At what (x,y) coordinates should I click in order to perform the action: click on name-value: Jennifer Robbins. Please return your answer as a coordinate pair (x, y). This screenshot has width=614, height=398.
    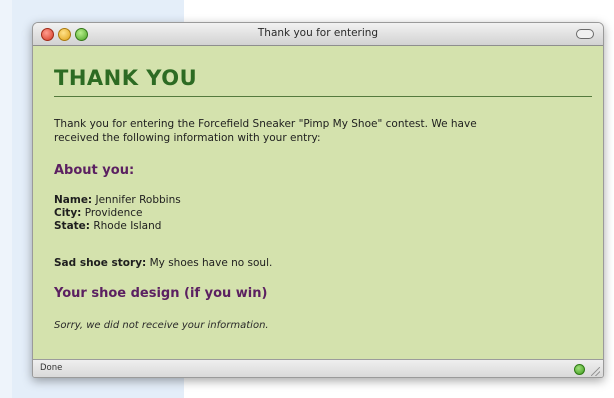
    Looking at the image, I should click on (138, 200).